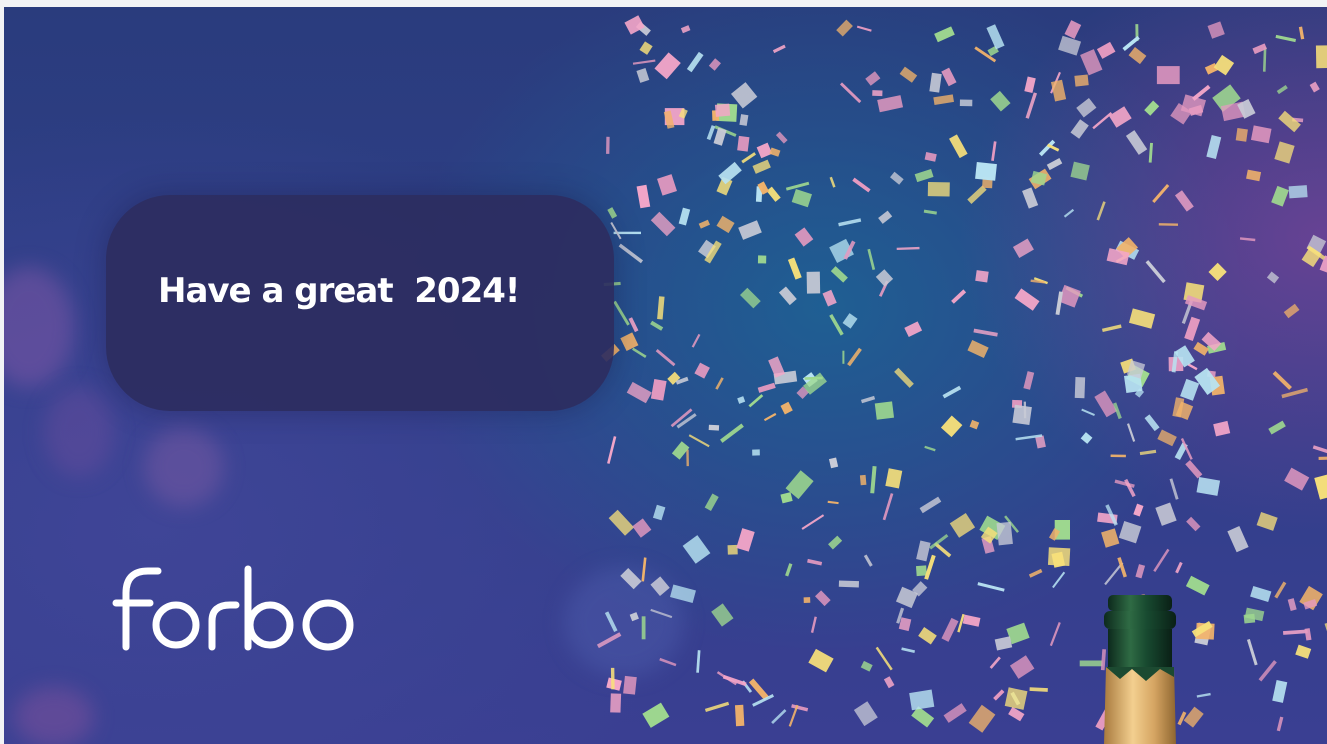 Image resolution: width=1327 pixels, height=744 pixels. What do you see at coordinates (233, 608) in the screenshot?
I see `forbo-logo` at bounding box center [233, 608].